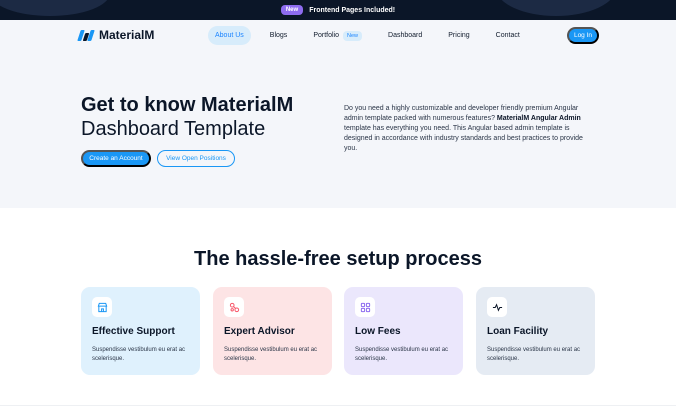  Describe the element at coordinates (353, 35) in the screenshot. I see `portfolio-new-badge: New` at that location.